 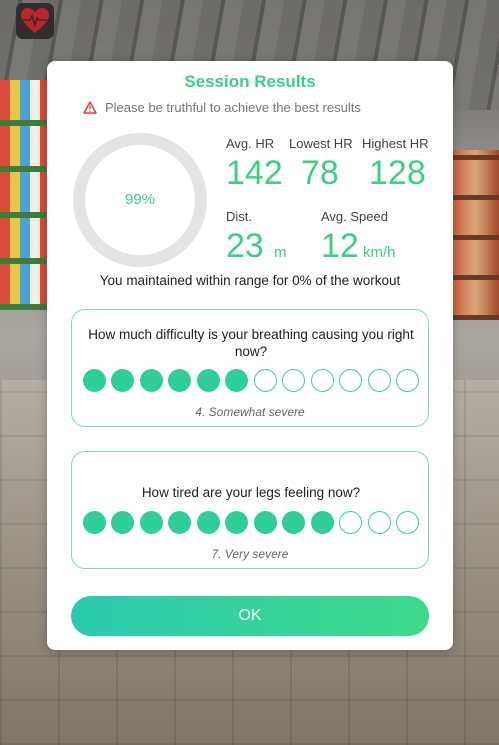 I want to click on distance-unit: m, so click(x=280, y=252).